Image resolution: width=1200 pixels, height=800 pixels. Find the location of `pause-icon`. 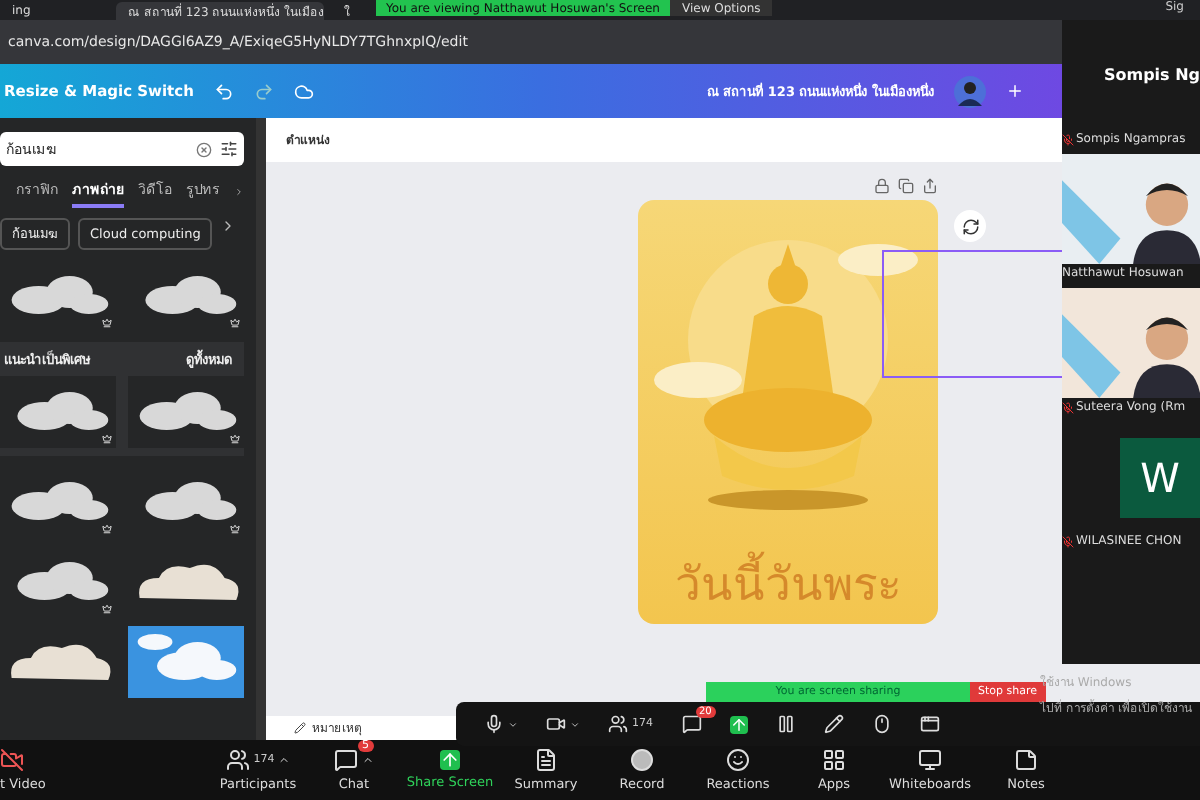

pause-icon is located at coordinates (785, 724).